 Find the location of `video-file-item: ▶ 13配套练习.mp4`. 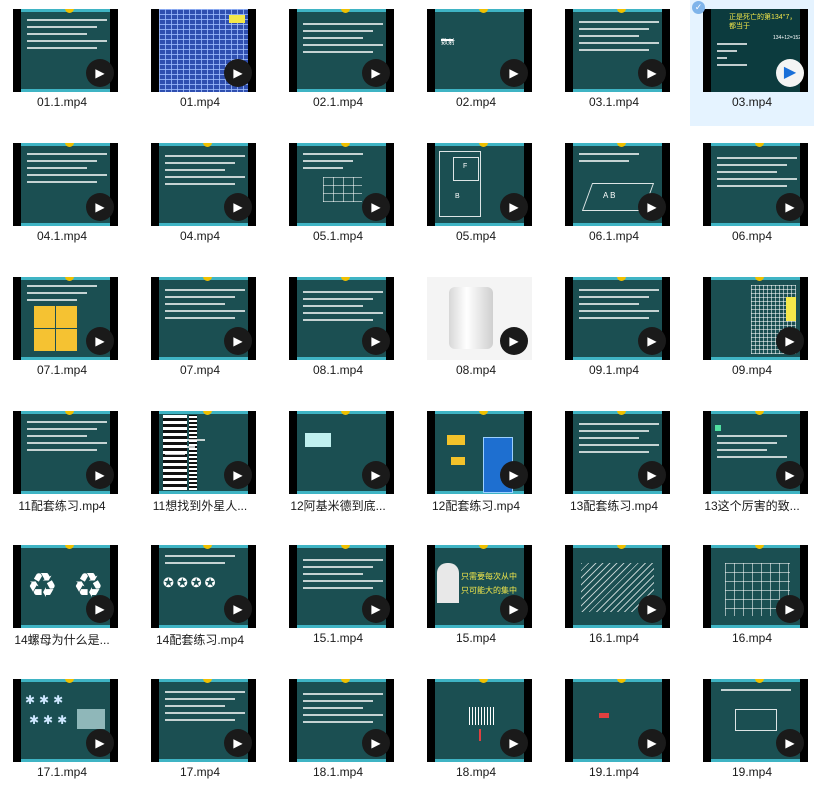

video-file-item: ▶ 13配套练习.mp4 is located at coordinates (614, 465).